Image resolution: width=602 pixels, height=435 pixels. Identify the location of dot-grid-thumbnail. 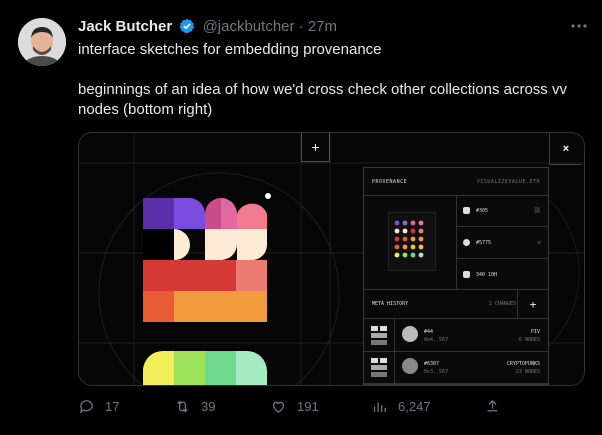
(412, 241).